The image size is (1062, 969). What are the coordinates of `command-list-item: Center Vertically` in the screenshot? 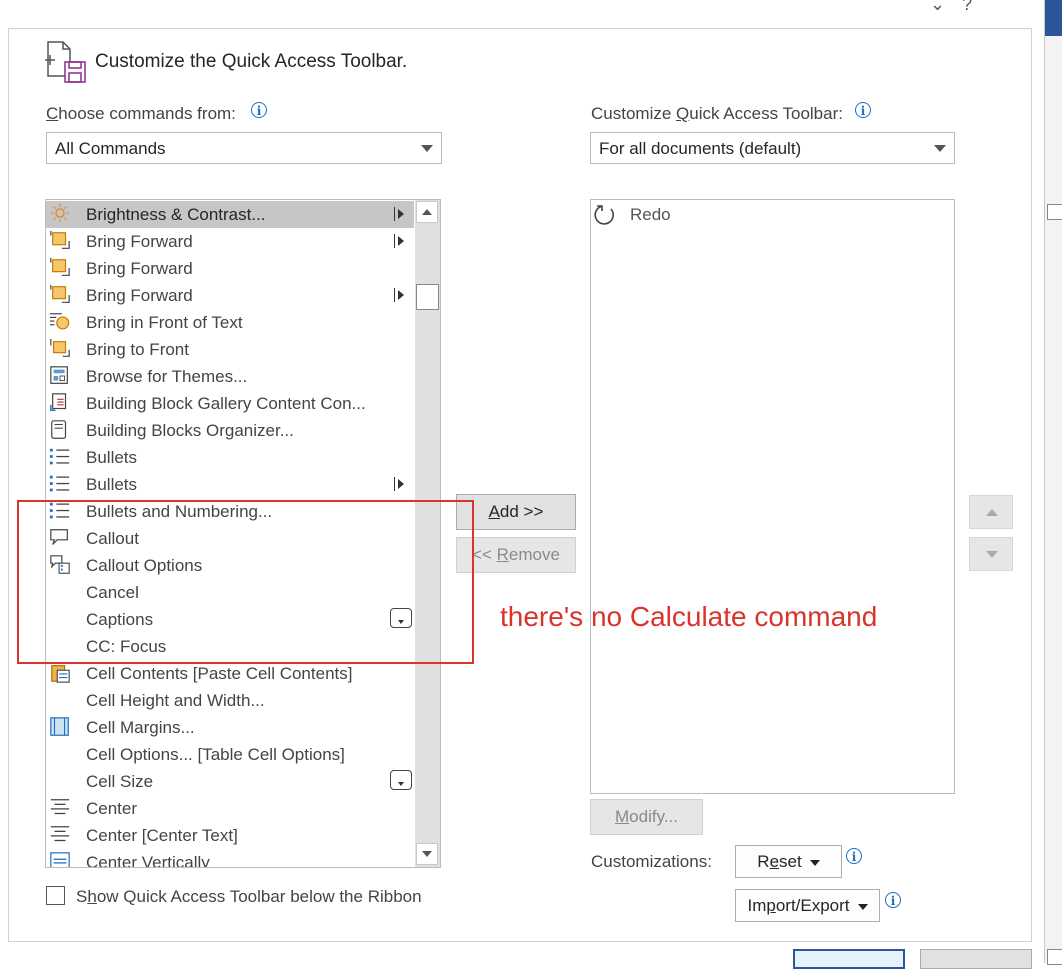 It's located at (230, 858).